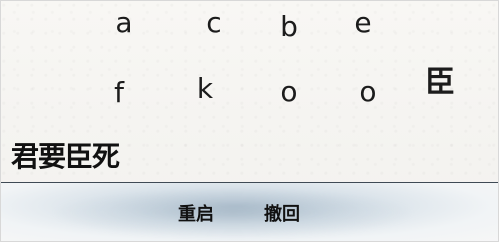 The width and height of the screenshot is (499, 242). I want to click on letter-tile-b: b, so click(289, 27).